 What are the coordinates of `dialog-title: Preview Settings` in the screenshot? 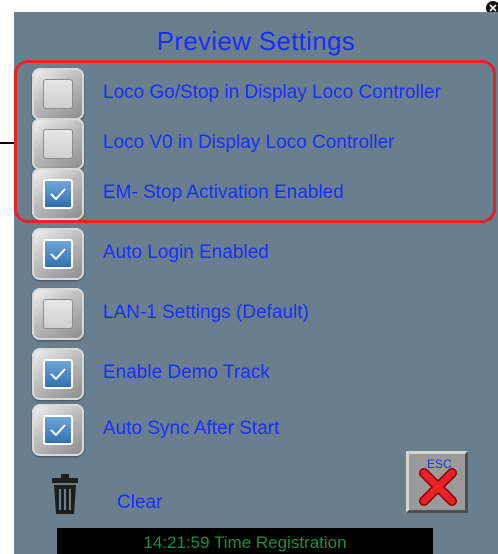 It's located at (256, 41).